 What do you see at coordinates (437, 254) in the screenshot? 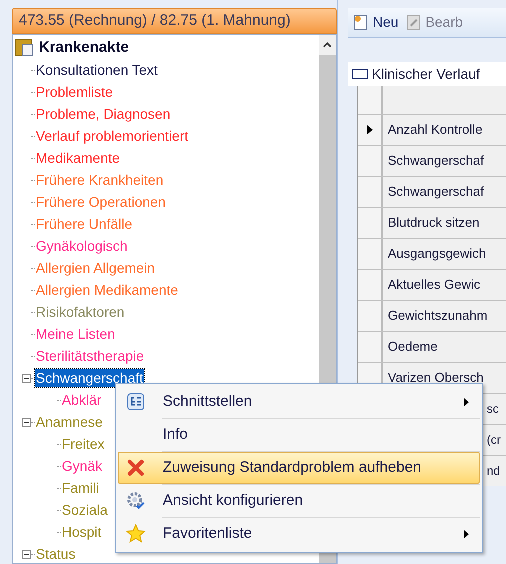
I see `table-cell-text: Ausgangsgewich` at bounding box center [437, 254].